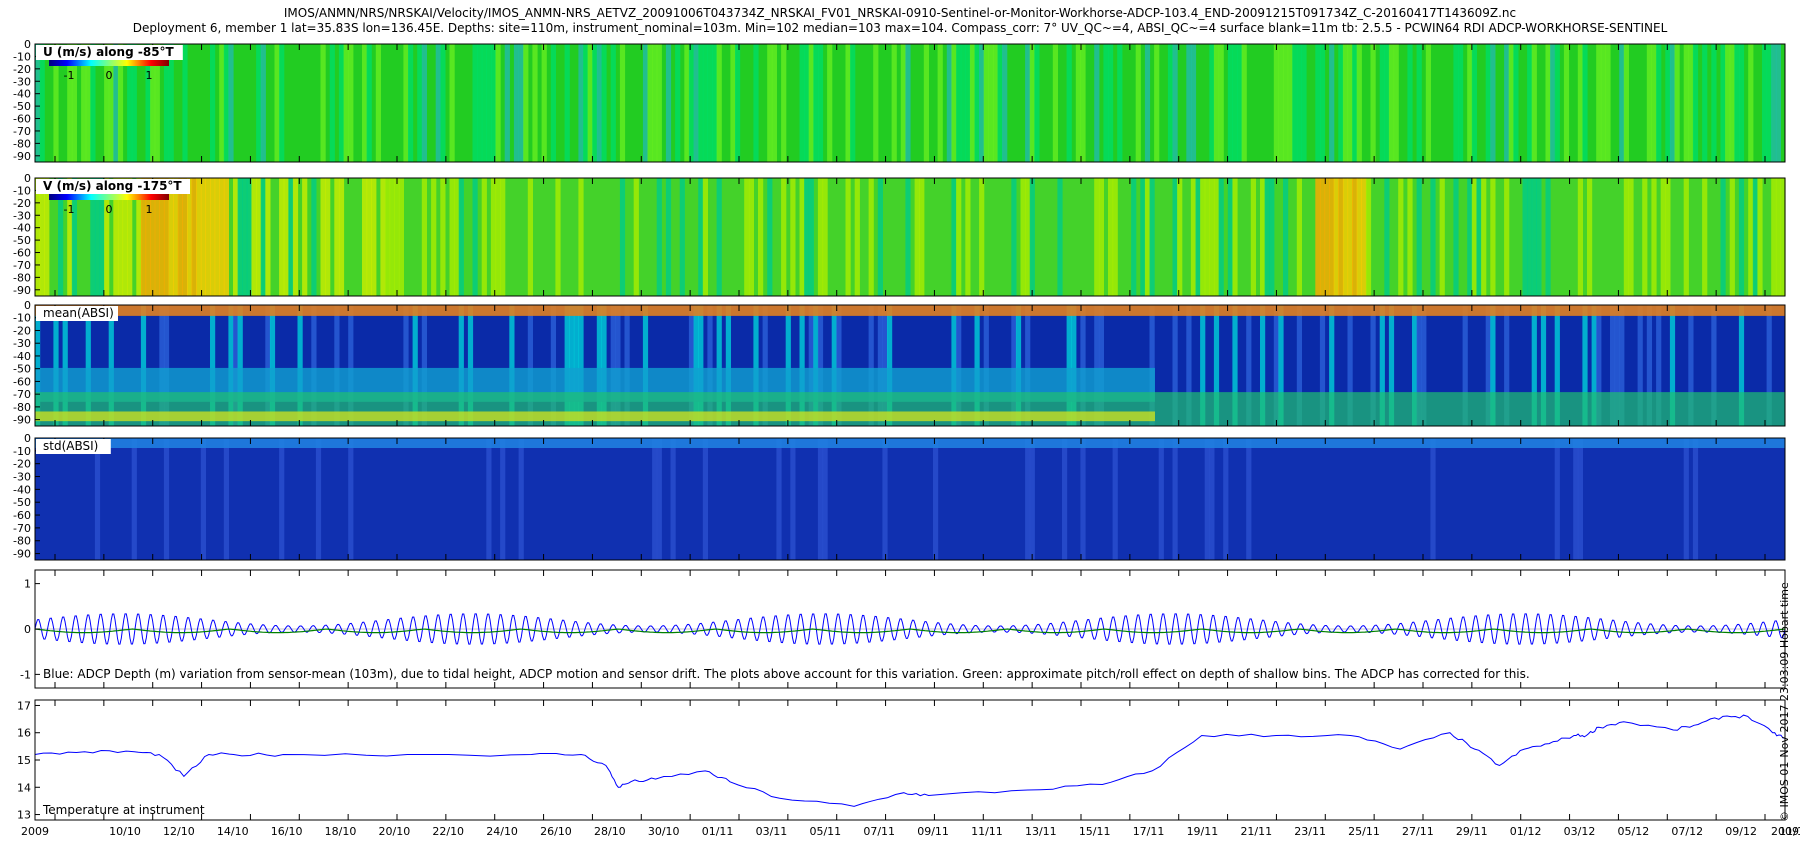 The width and height of the screenshot is (1800, 850). Describe the element at coordinates (1149, 831) in the screenshot. I see `x-tick-label: 17/11` at that location.